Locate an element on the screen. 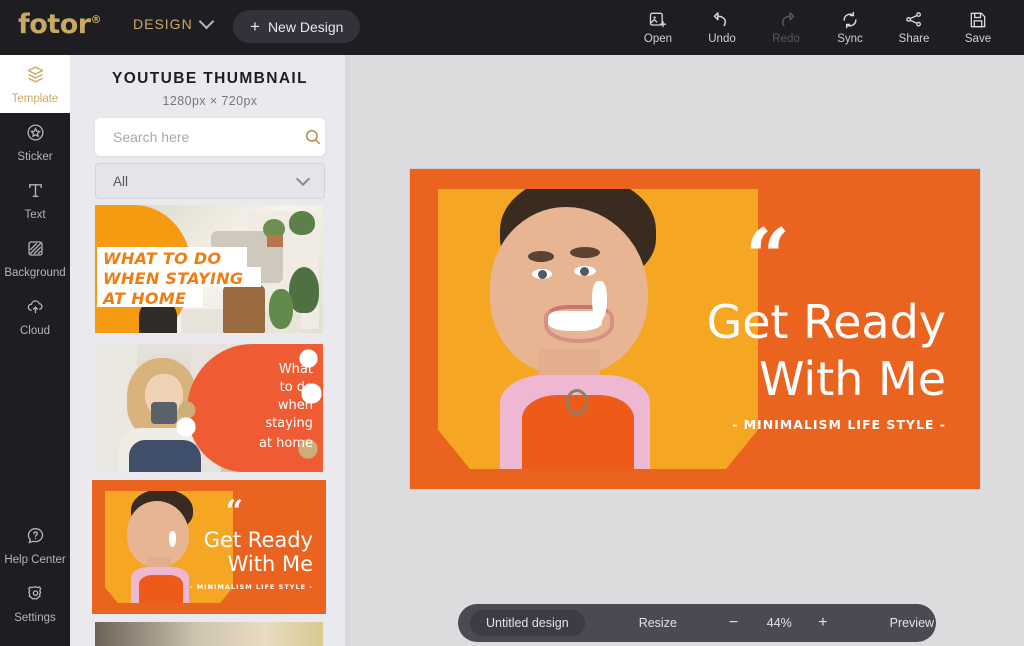 The image size is (1024, 646). chevron-down-icon is located at coordinates (206, 21).